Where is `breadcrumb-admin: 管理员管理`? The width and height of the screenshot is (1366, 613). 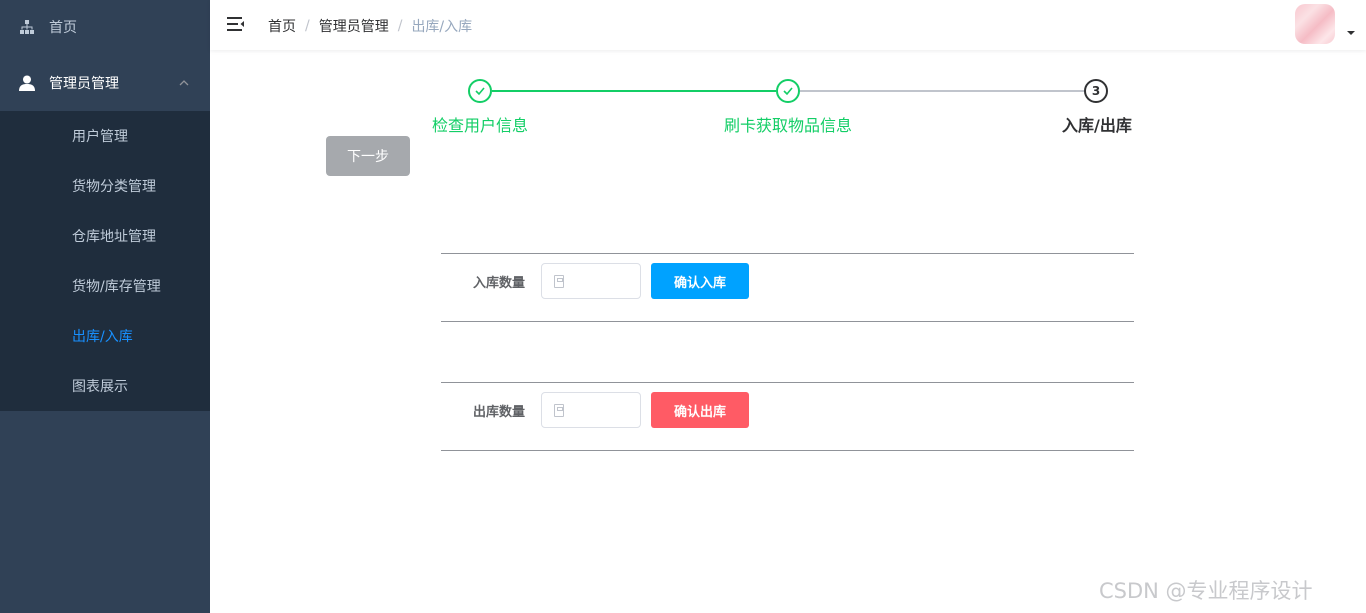
breadcrumb-admin: 管理员管理 is located at coordinates (354, 26).